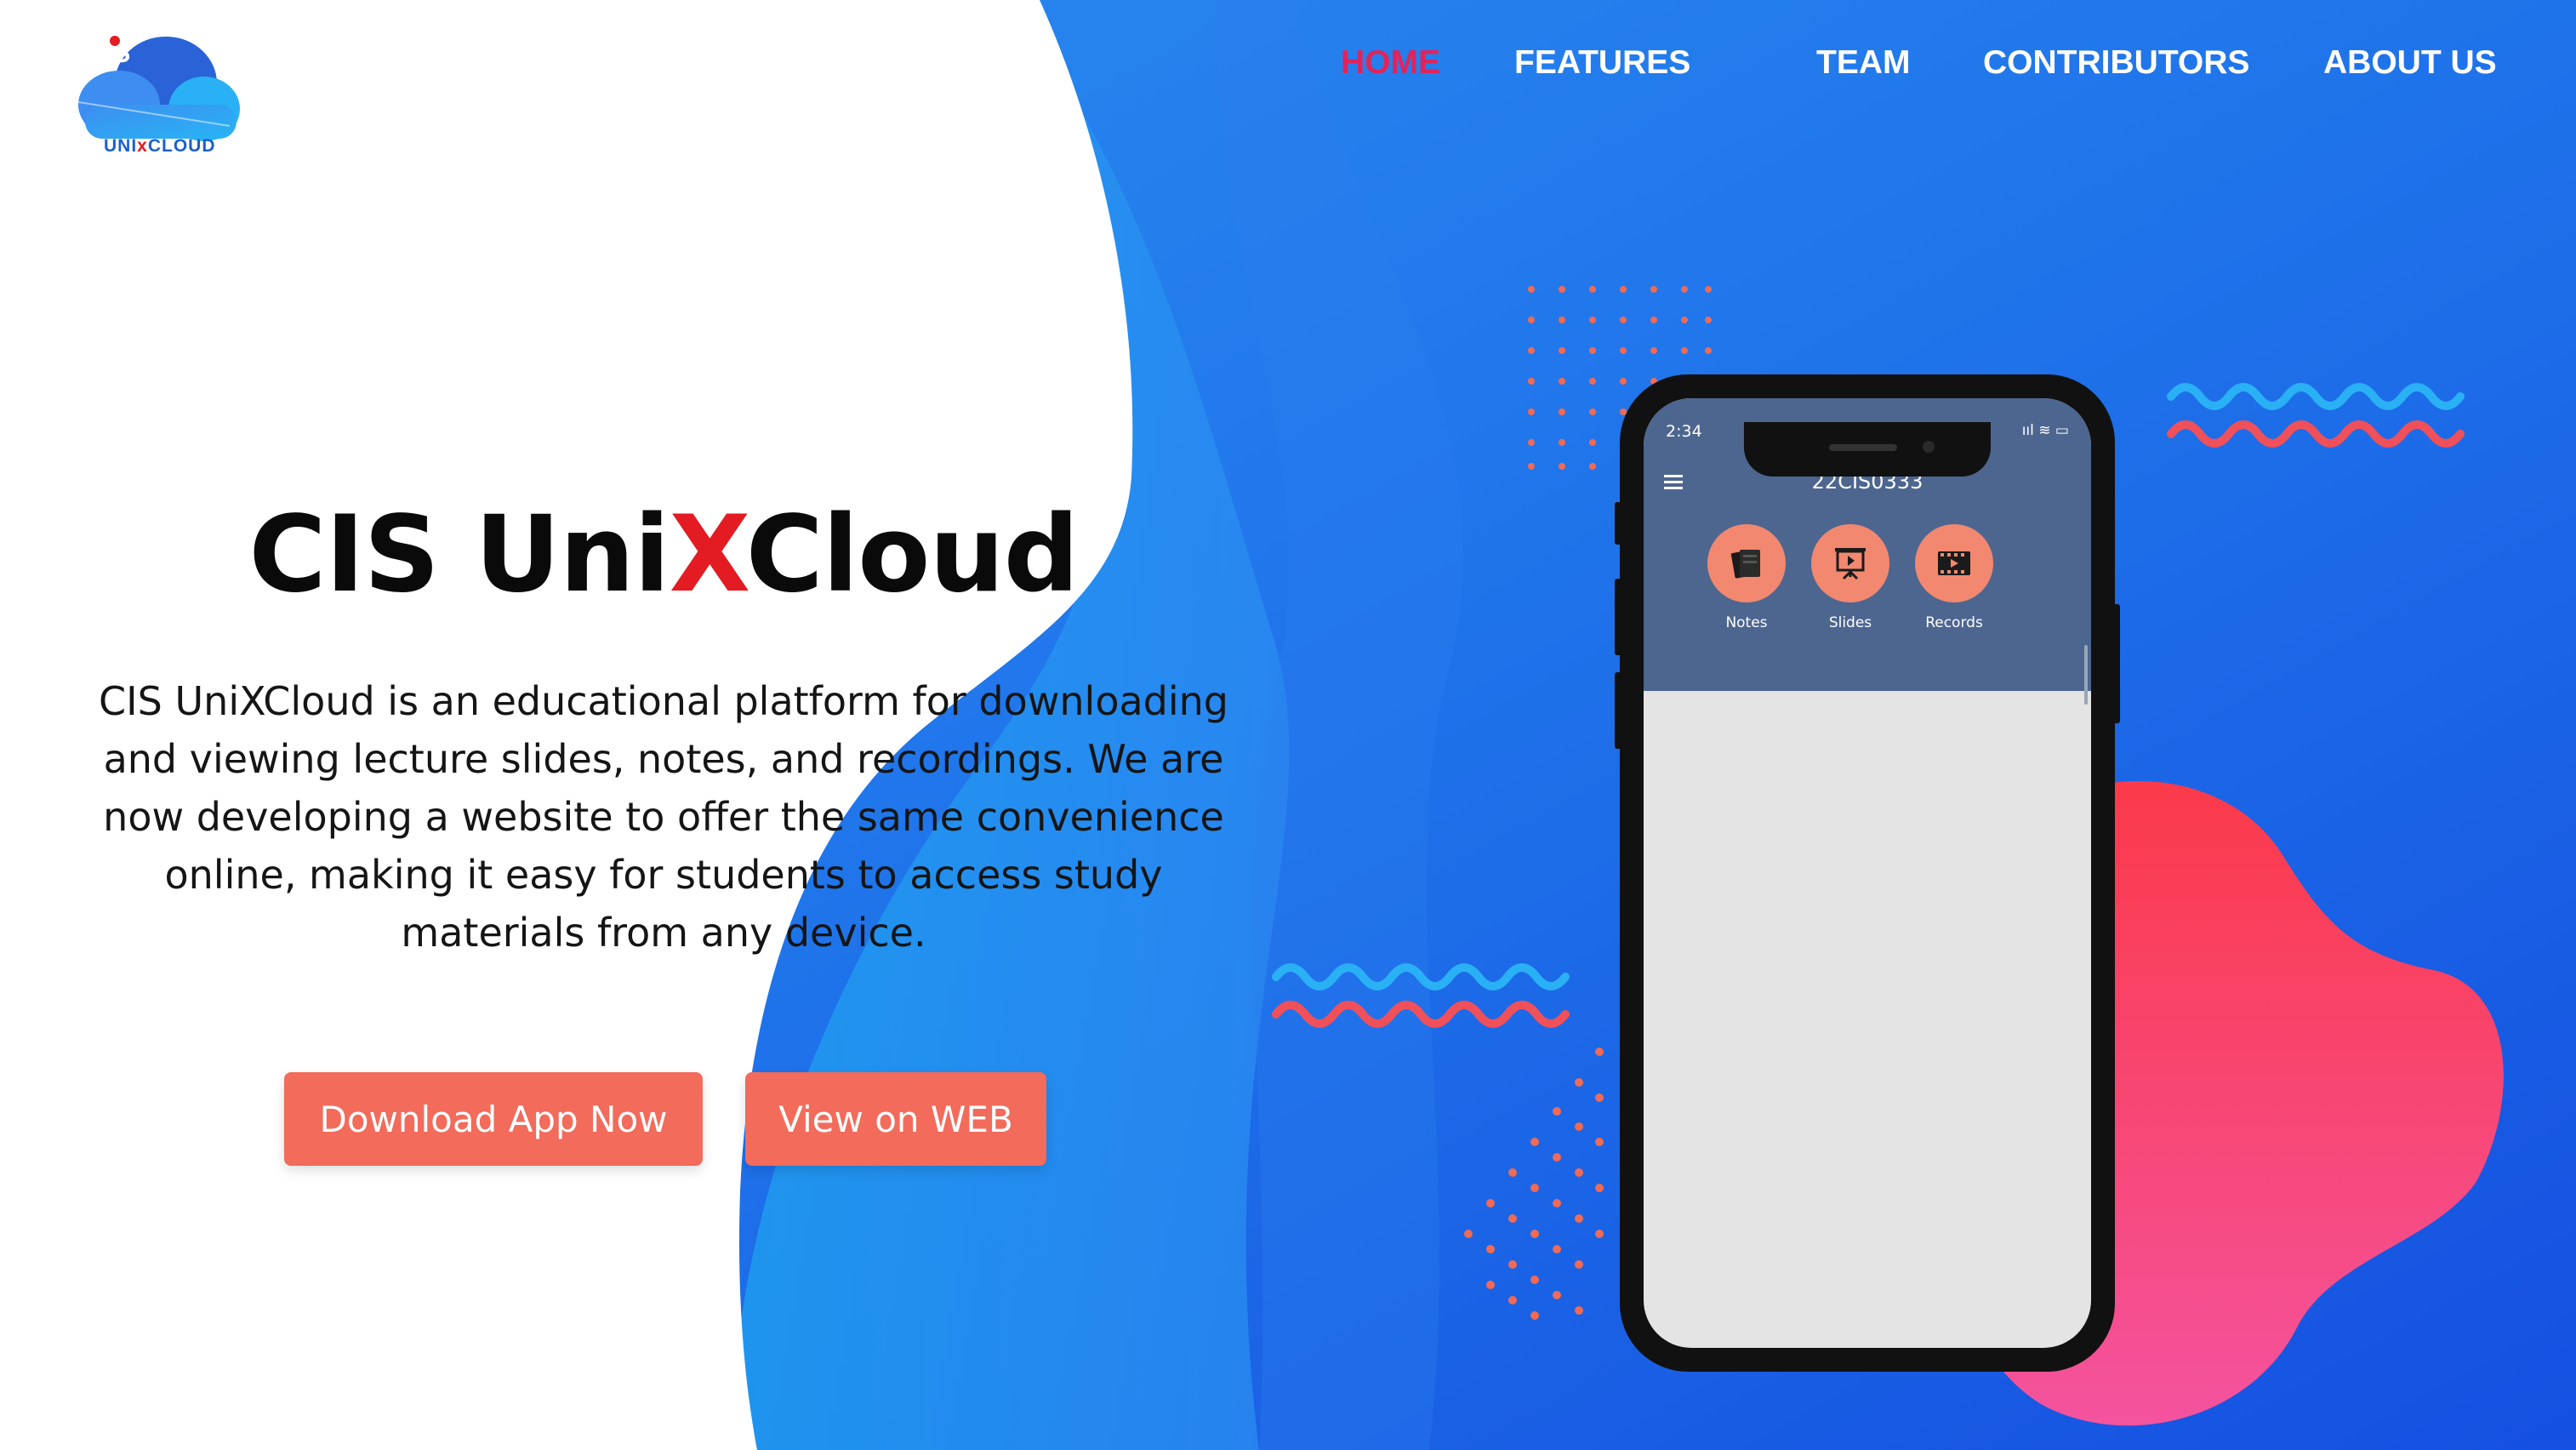  I want to click on nav-team: TEAM, so click(1863, 63).